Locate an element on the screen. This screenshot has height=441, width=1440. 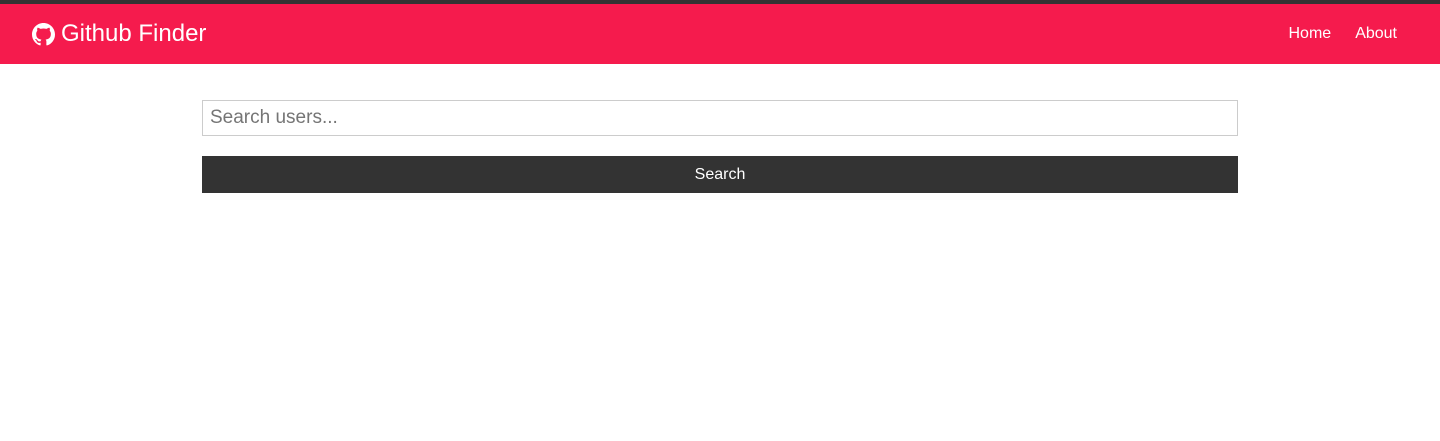
search-button: Search is located at coordinates (720, 174).